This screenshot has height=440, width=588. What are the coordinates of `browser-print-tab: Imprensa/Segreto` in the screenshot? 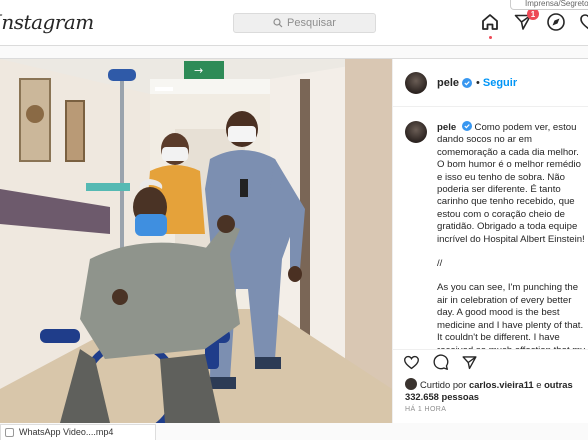 It's located at (549, 5).